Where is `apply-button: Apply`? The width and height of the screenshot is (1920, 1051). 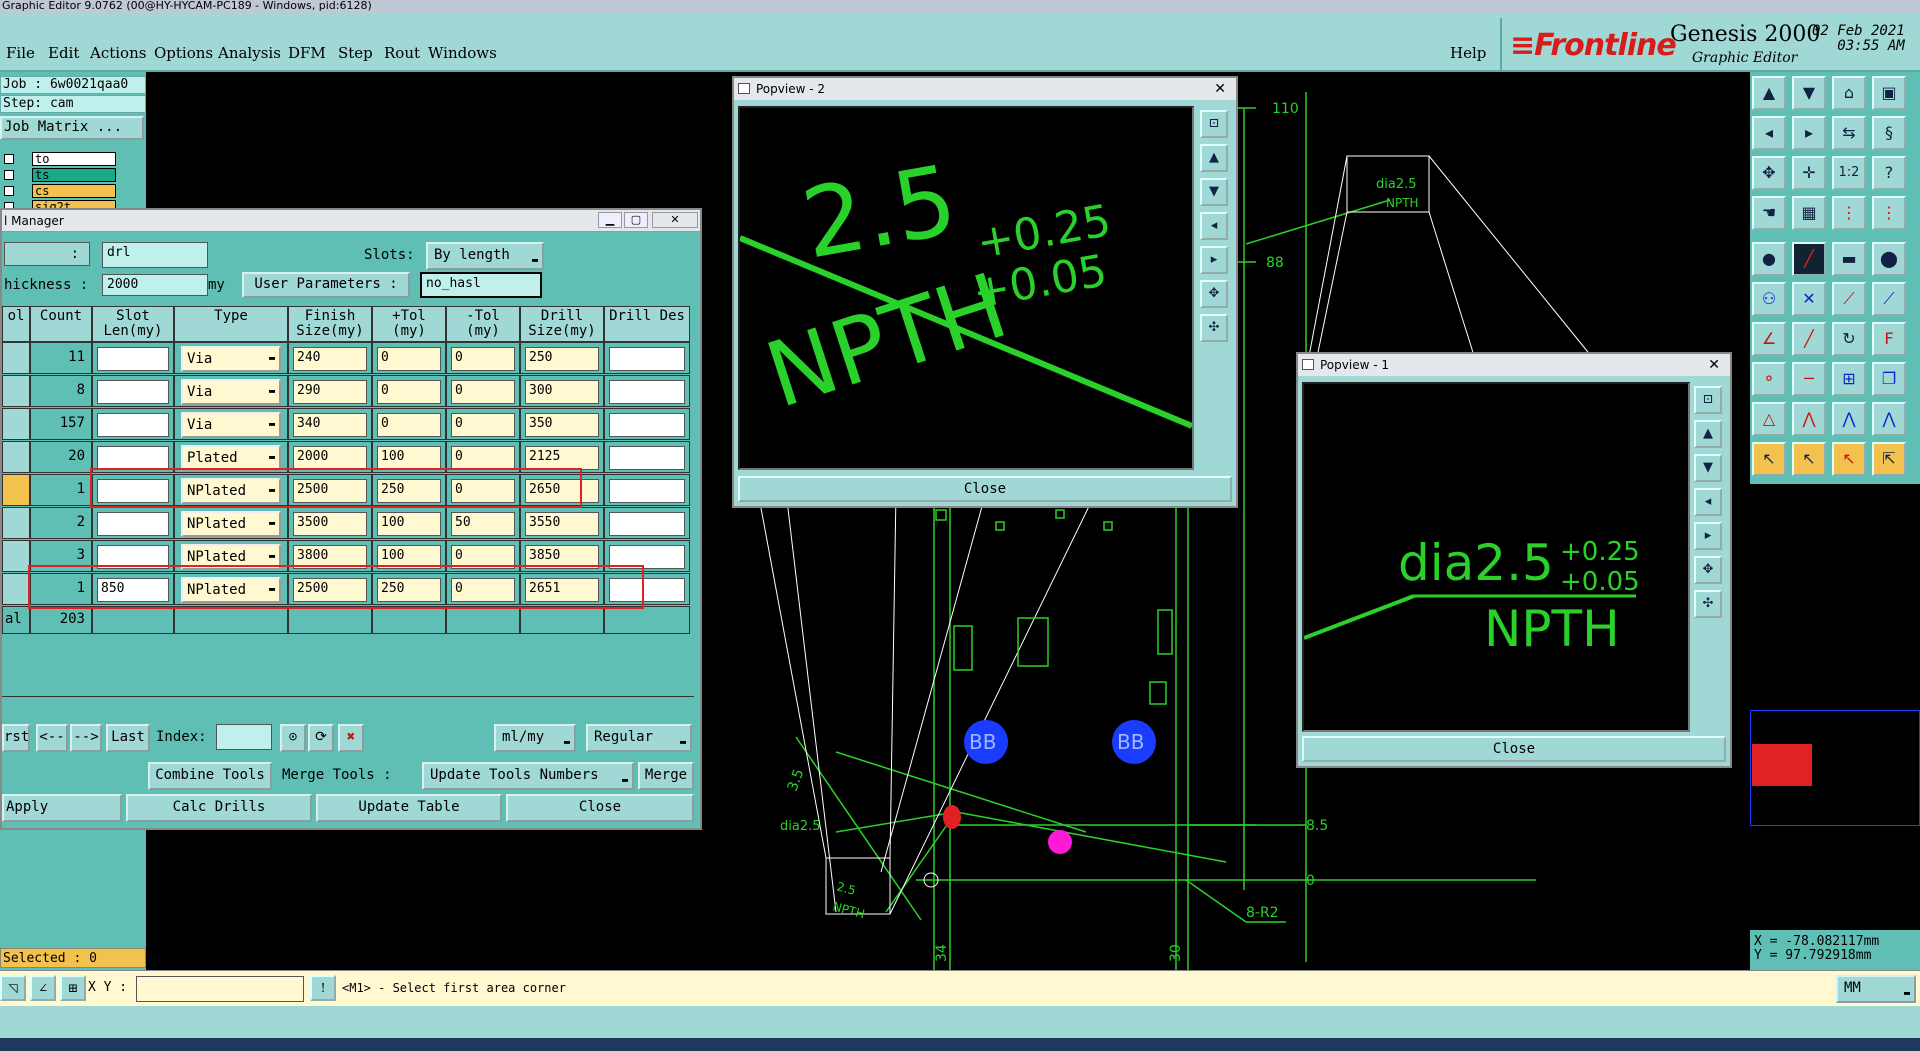
apply-button: Apply is located at coordinates (62, 808).